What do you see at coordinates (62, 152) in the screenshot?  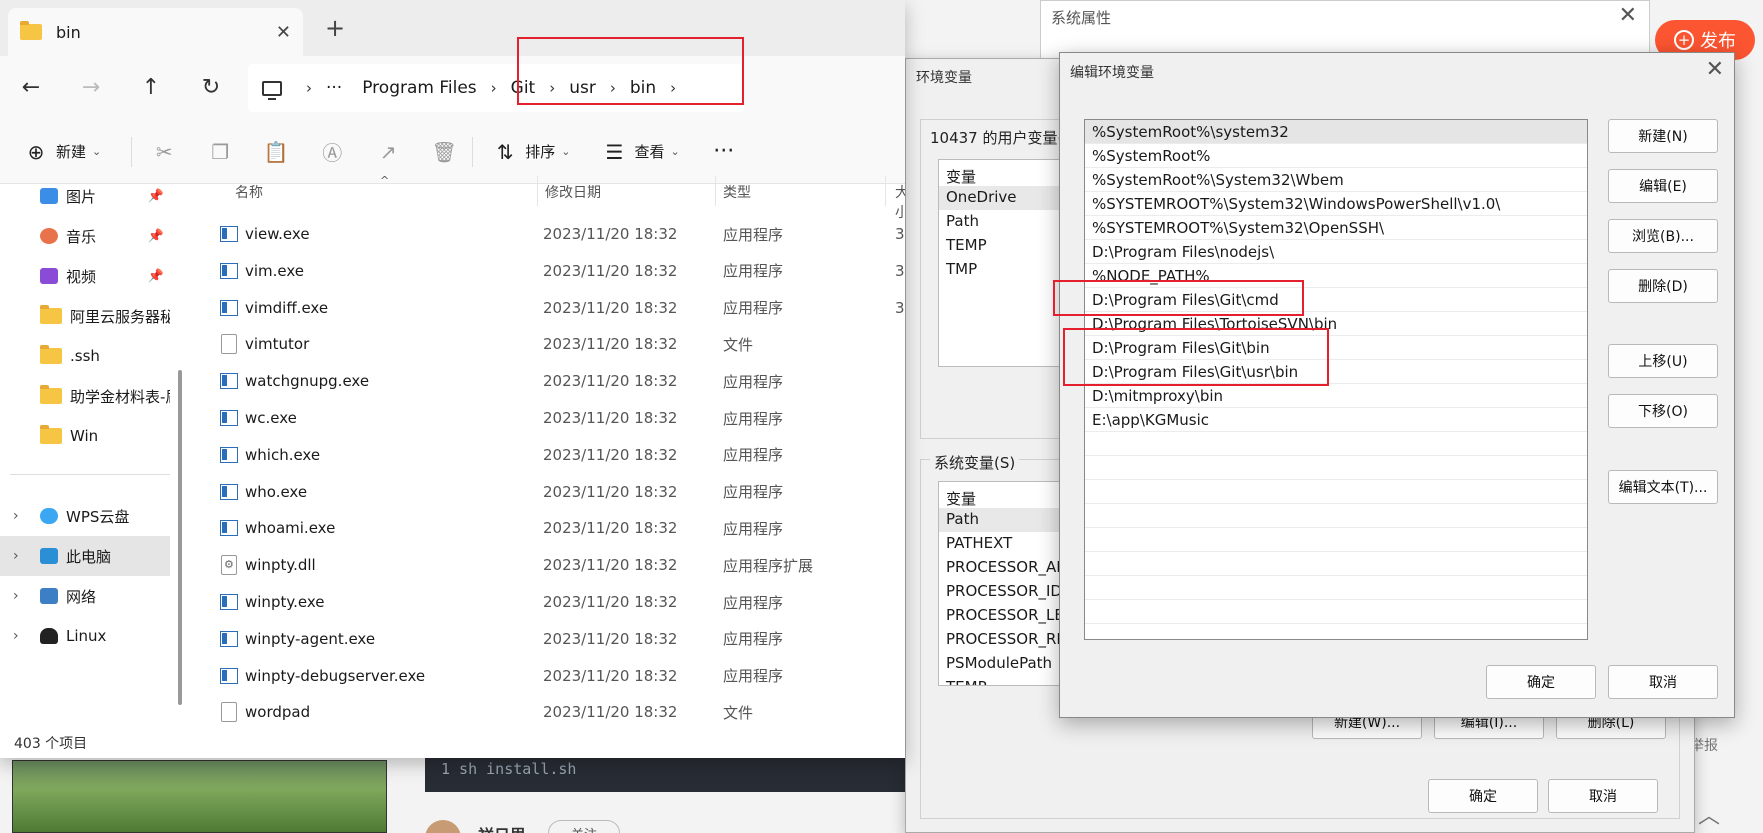 I see `new-menu-button: ⊕ 新建 ⌄` at bounding box center [62, 152].